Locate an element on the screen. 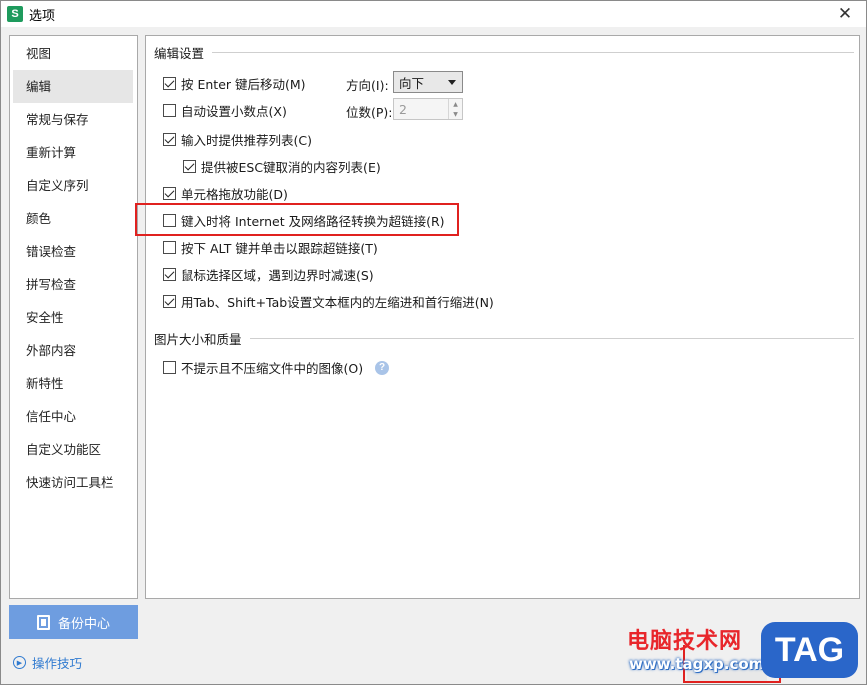 The image size is (867, 685). backup-center-button: 备份中心 is located at coordinates (73, 622).